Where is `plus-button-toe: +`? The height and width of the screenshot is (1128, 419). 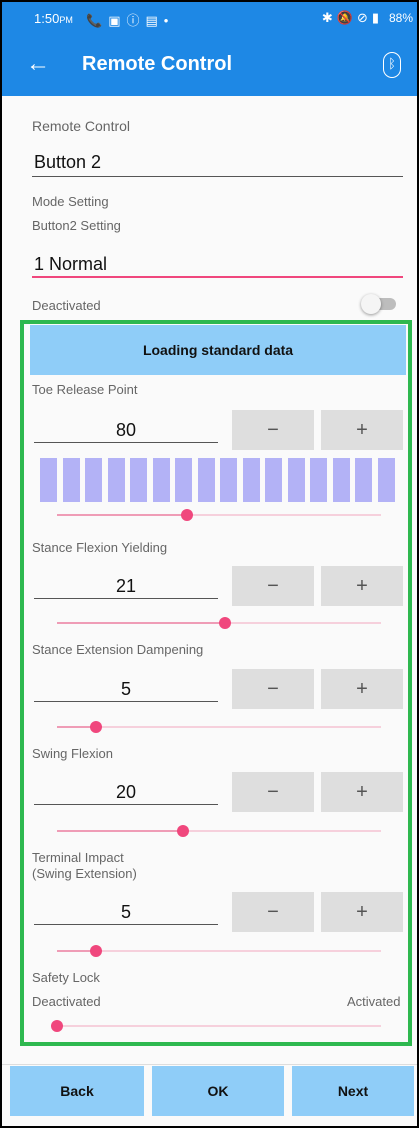 plus-button-toe: + is located at coordinates (362, 430).